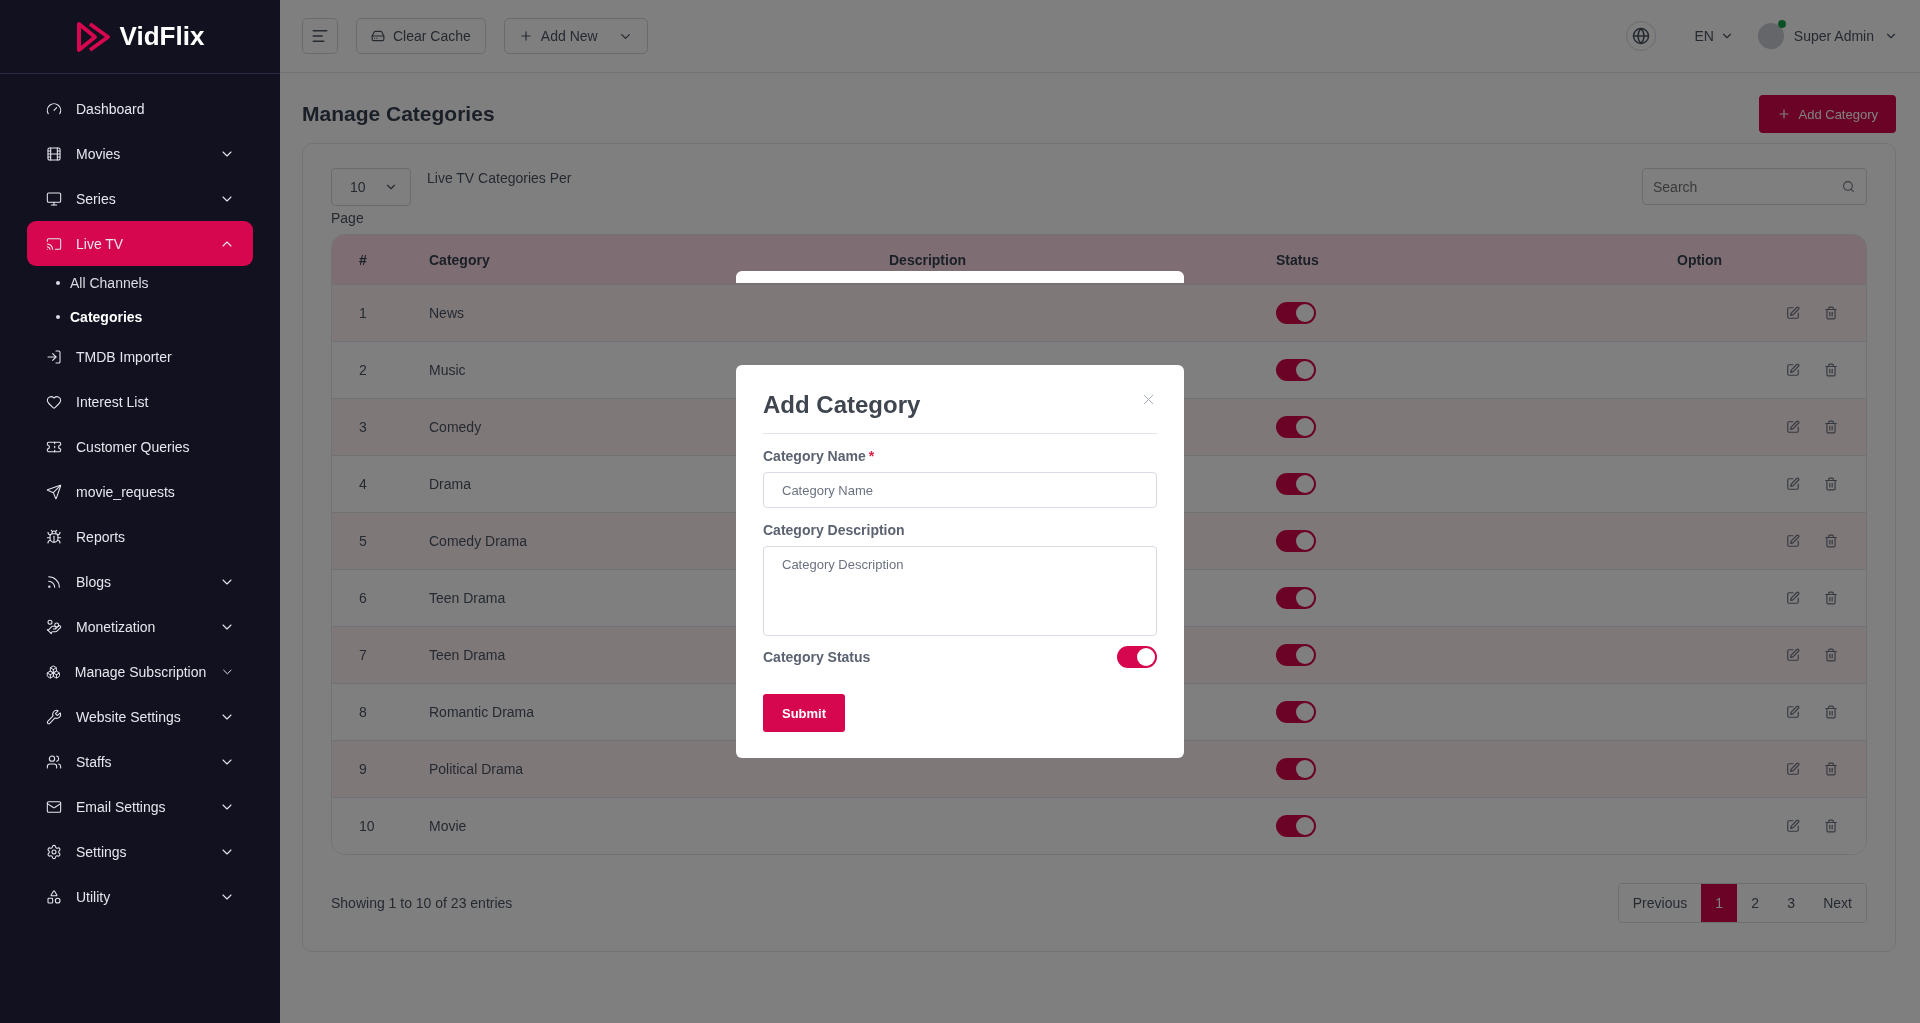 The width and height of the screenshot is (1920, 1023). I want to click on rss-icon, so click(54, 581).